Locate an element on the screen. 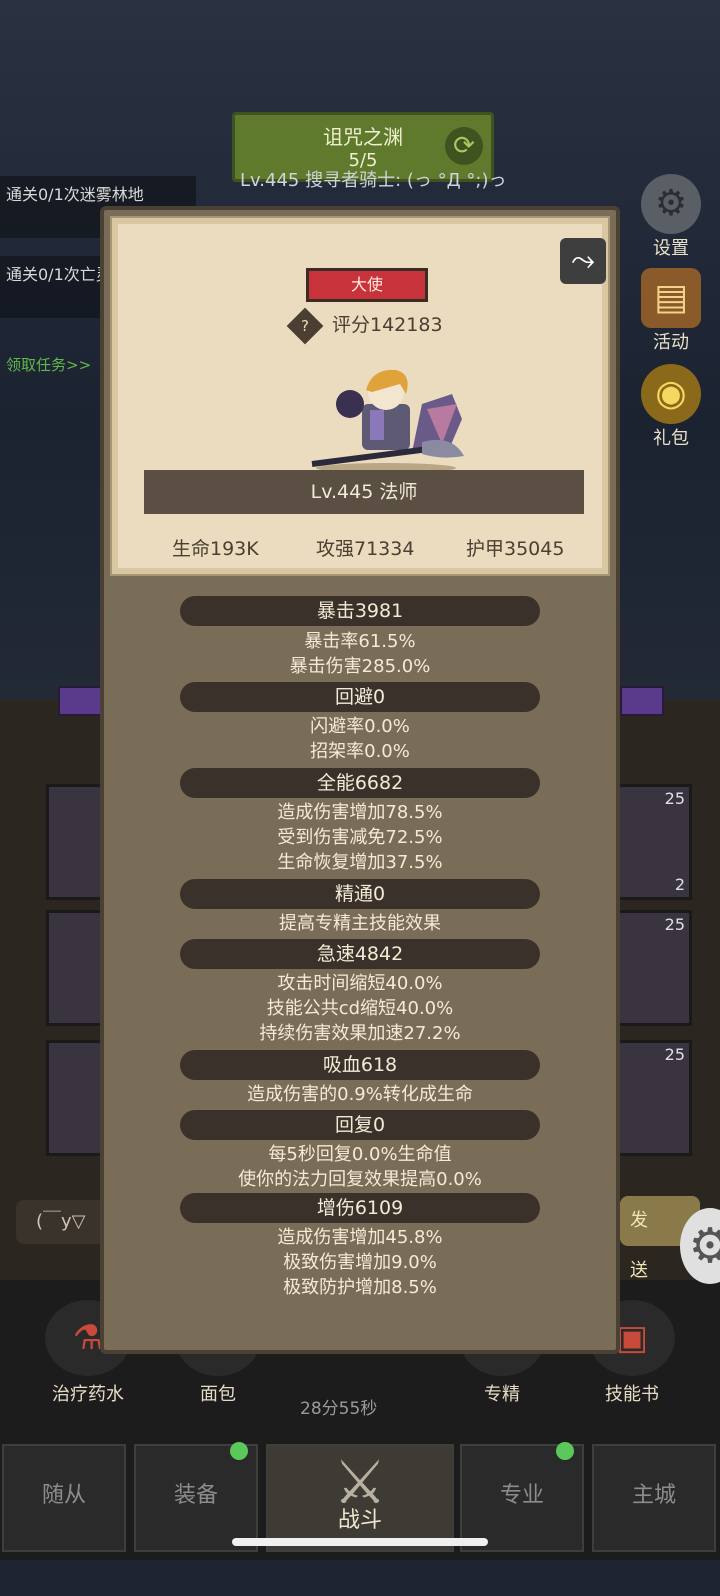 The height and width of the screenshot is (1596, 720). countdown-timer: 28分55秒 is located at coordinates (339, 1409).